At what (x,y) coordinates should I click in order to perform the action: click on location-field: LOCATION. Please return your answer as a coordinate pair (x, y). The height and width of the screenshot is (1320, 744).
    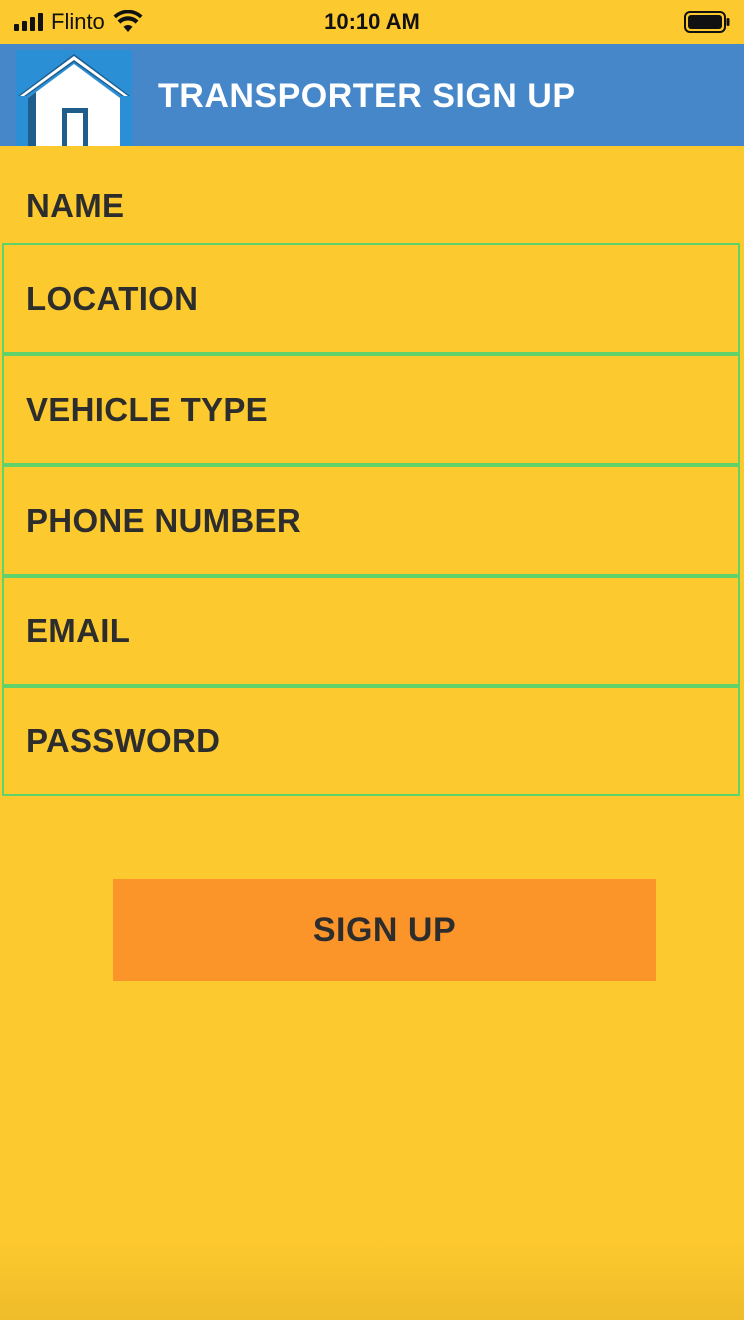
    Looking at the image, I should click on (371, 298).